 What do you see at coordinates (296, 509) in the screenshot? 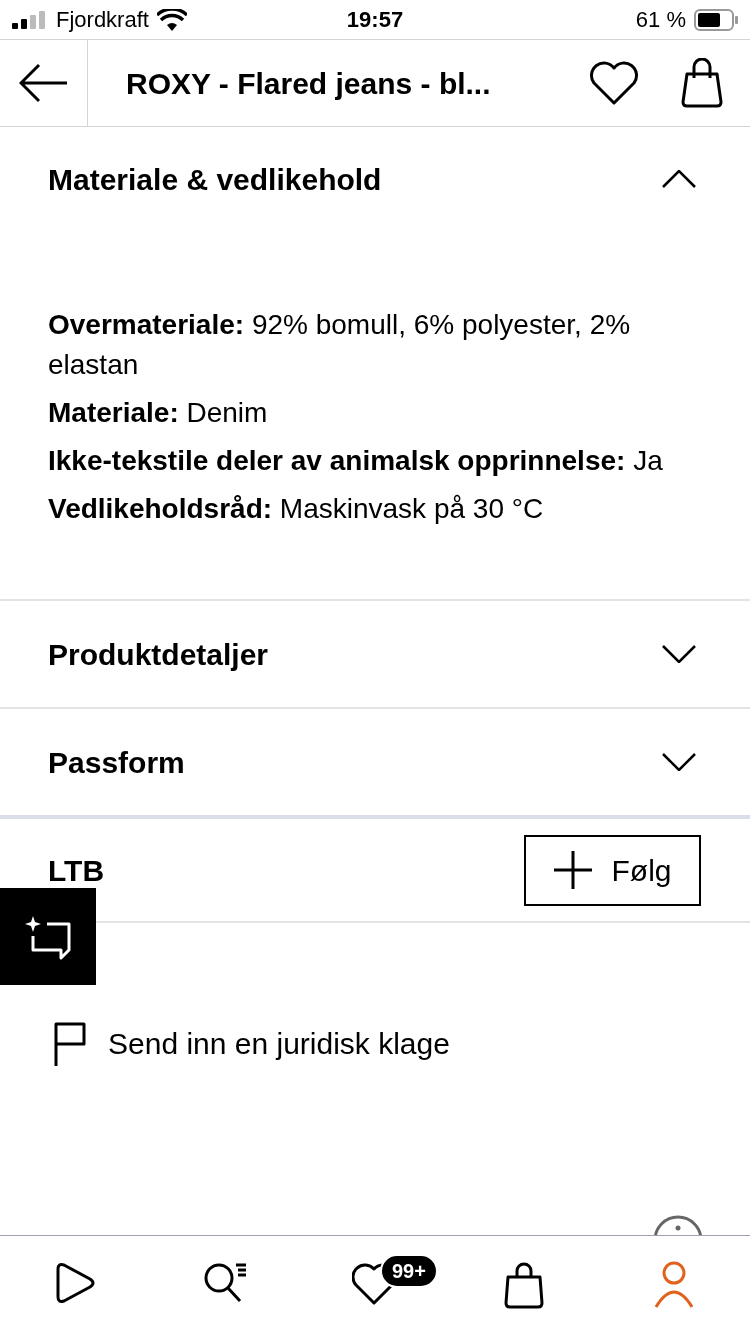
I see `material-detail-text: Vedlikeholdsråd: Maskinvask på 30 °C` at bounding box center [296, 509].